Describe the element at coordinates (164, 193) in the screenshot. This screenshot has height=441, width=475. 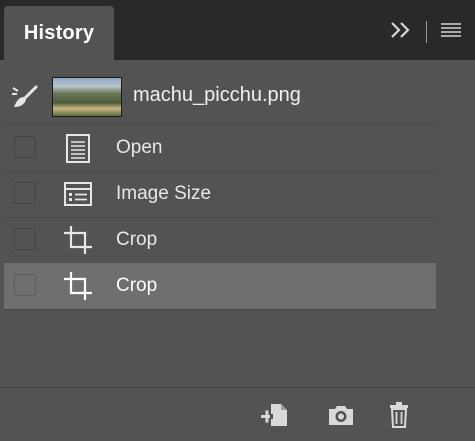
I see `state-label: Image Size` at that location.